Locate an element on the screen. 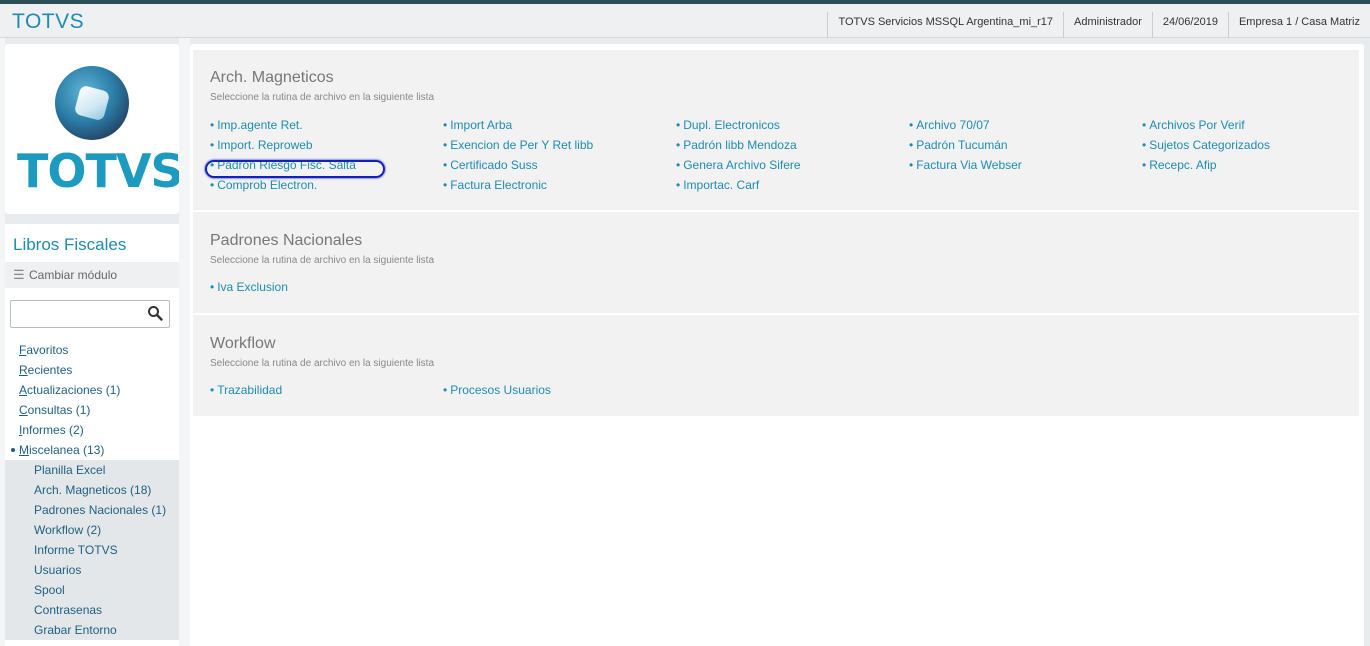 The image size is (1370, 646). selection-highlight is located at coordinates (295, 169).